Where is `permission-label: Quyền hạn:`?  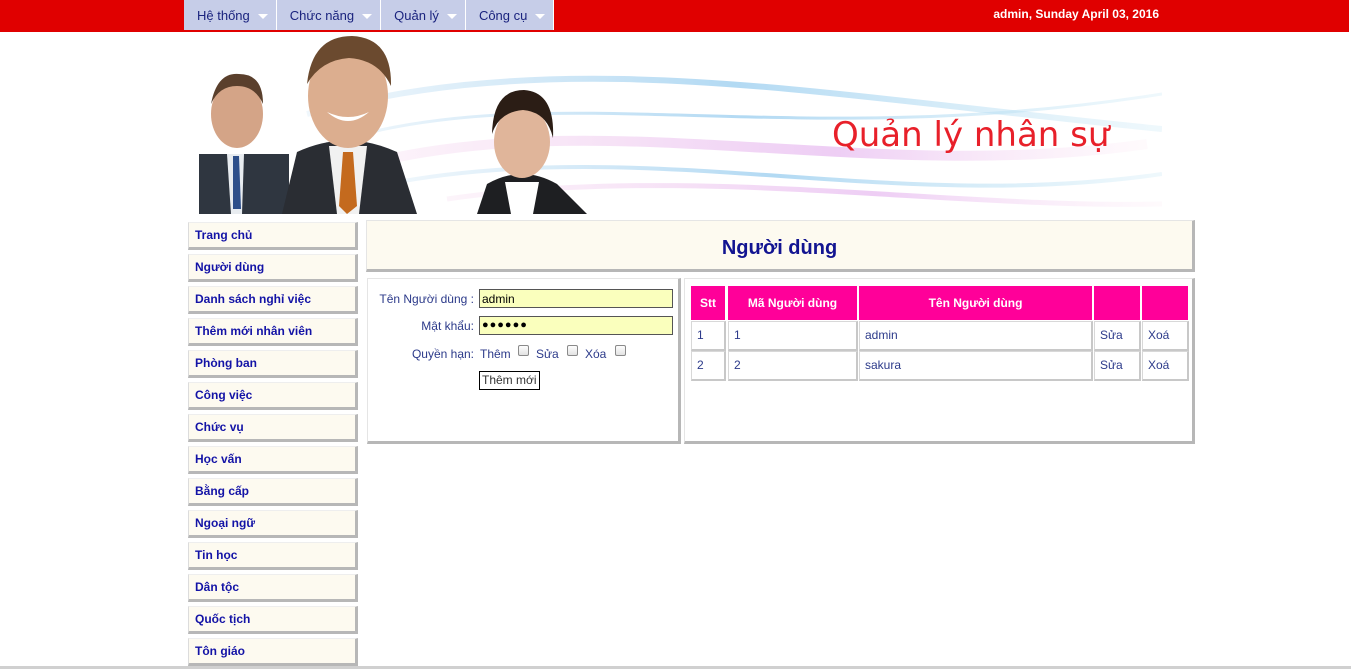
permission-label: Quyền hạn: is located at coordinates (442, 354).